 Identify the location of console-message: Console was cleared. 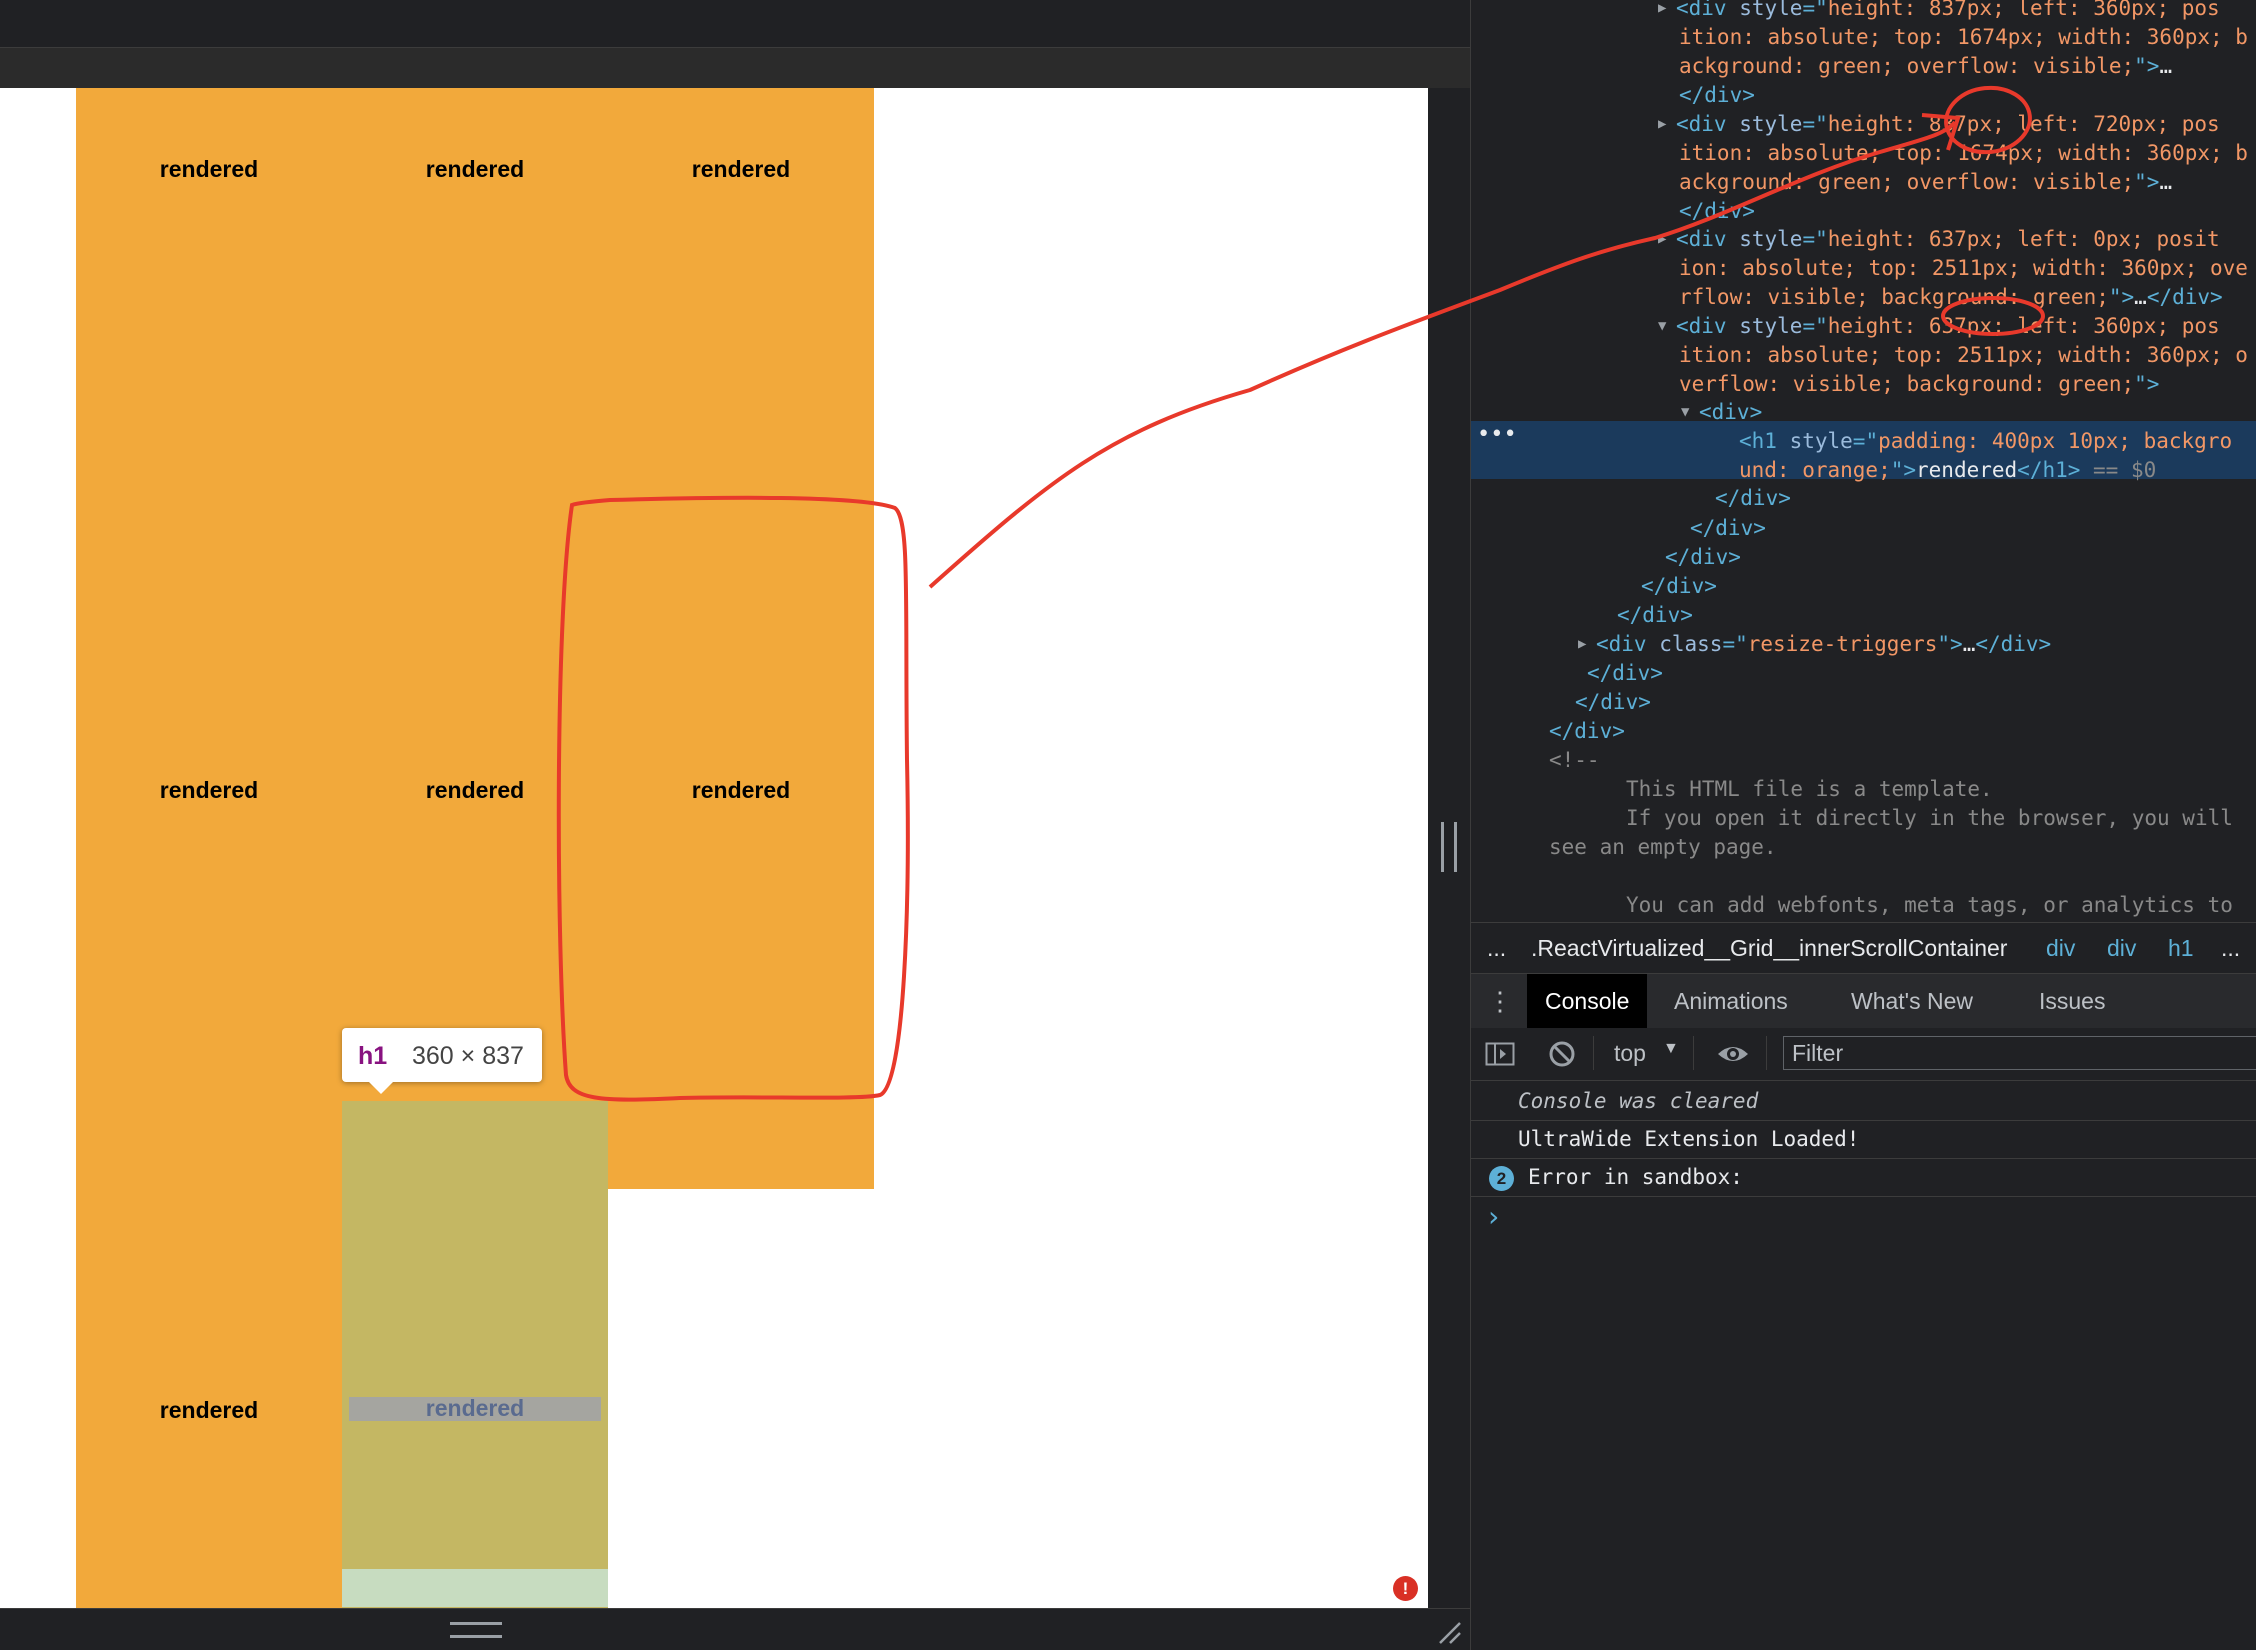
(1863, 1102).